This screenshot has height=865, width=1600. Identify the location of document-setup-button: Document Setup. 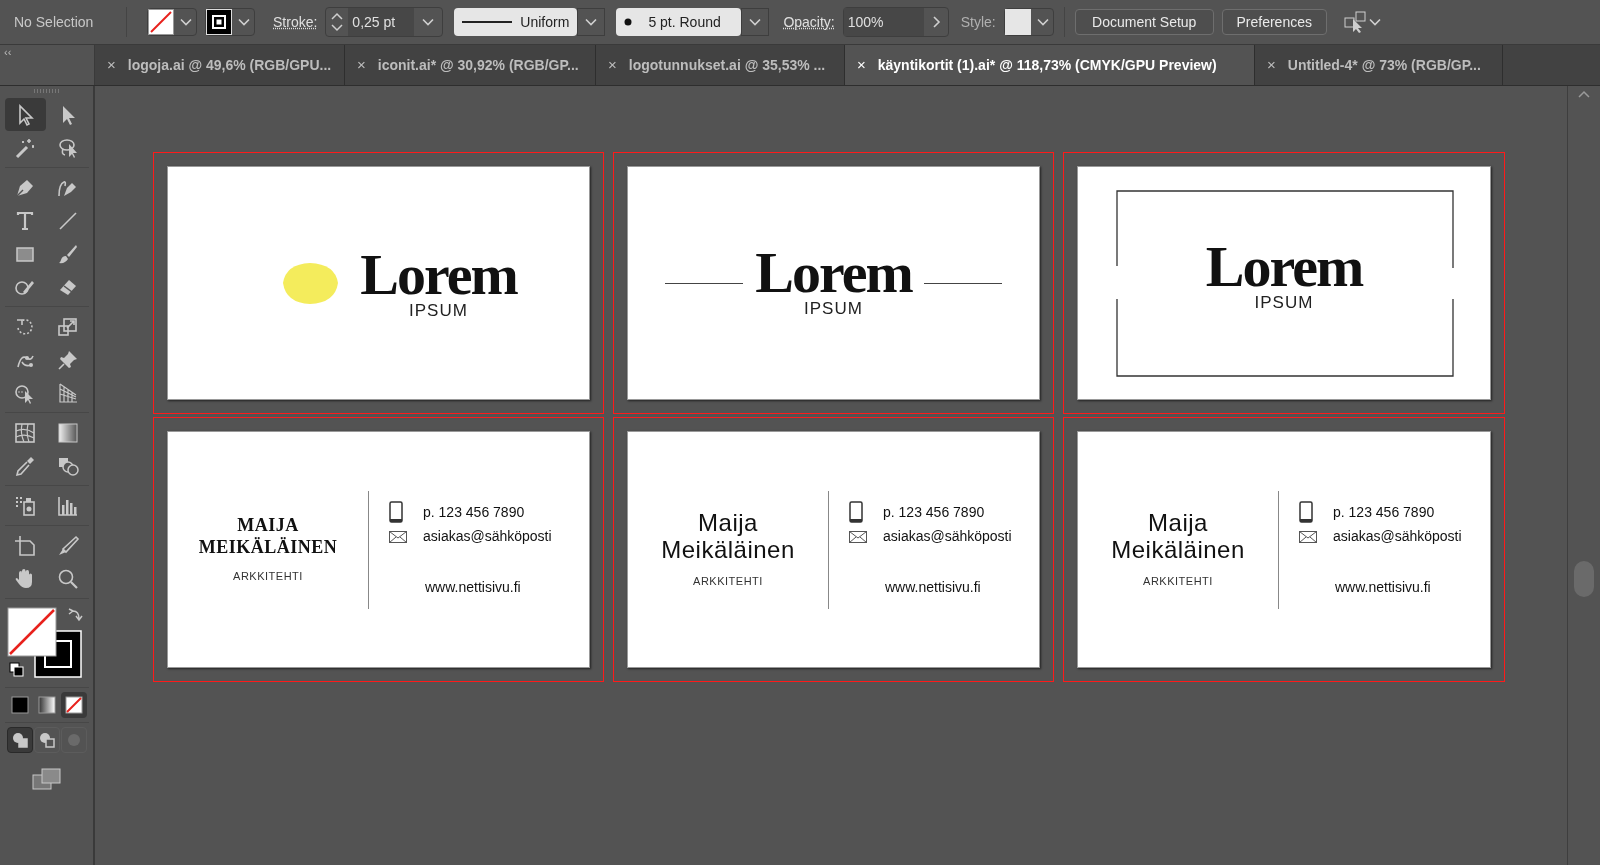
(1144, 22).